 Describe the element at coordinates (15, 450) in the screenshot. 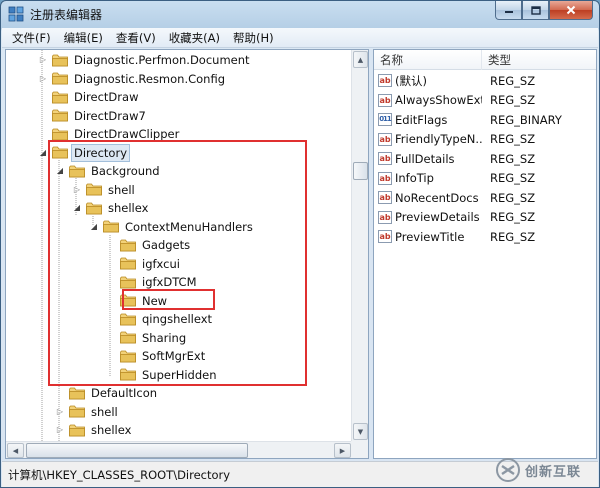

I see `scroll-left-button: ◀` at that location.